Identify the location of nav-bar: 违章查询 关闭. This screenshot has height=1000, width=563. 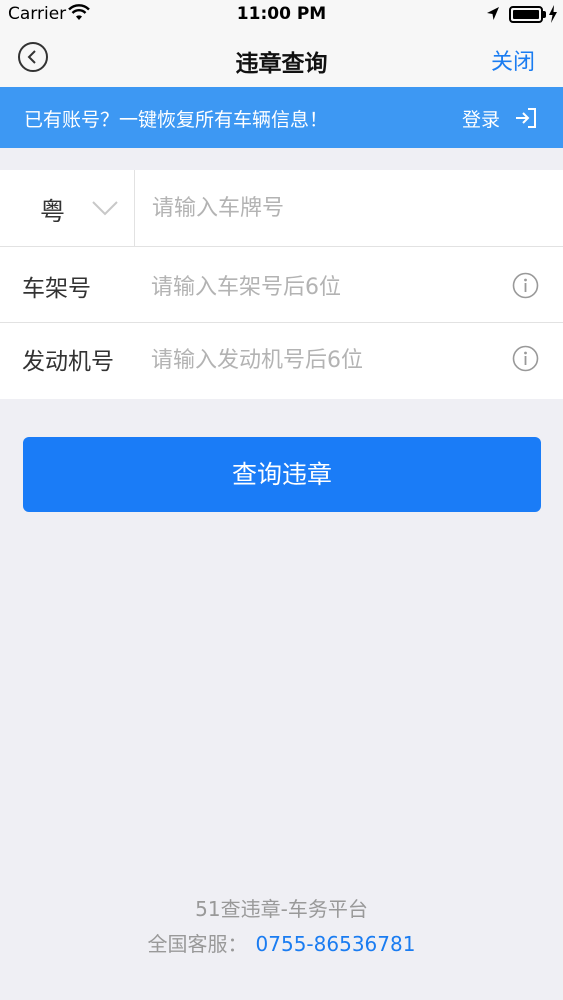
(281, 58).